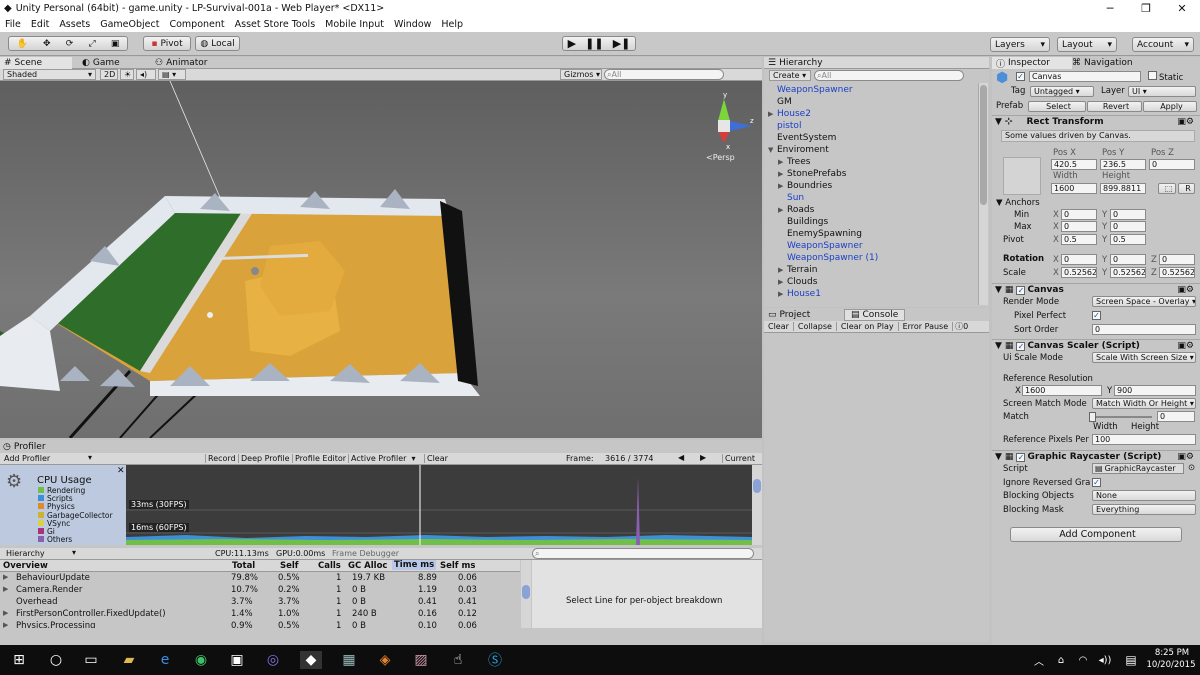 The height and width of the screenshot is (675, 1200). Describe the element at coordinates (738, 458) in the screenshot. I see `current-frame-button: Current` at that location.